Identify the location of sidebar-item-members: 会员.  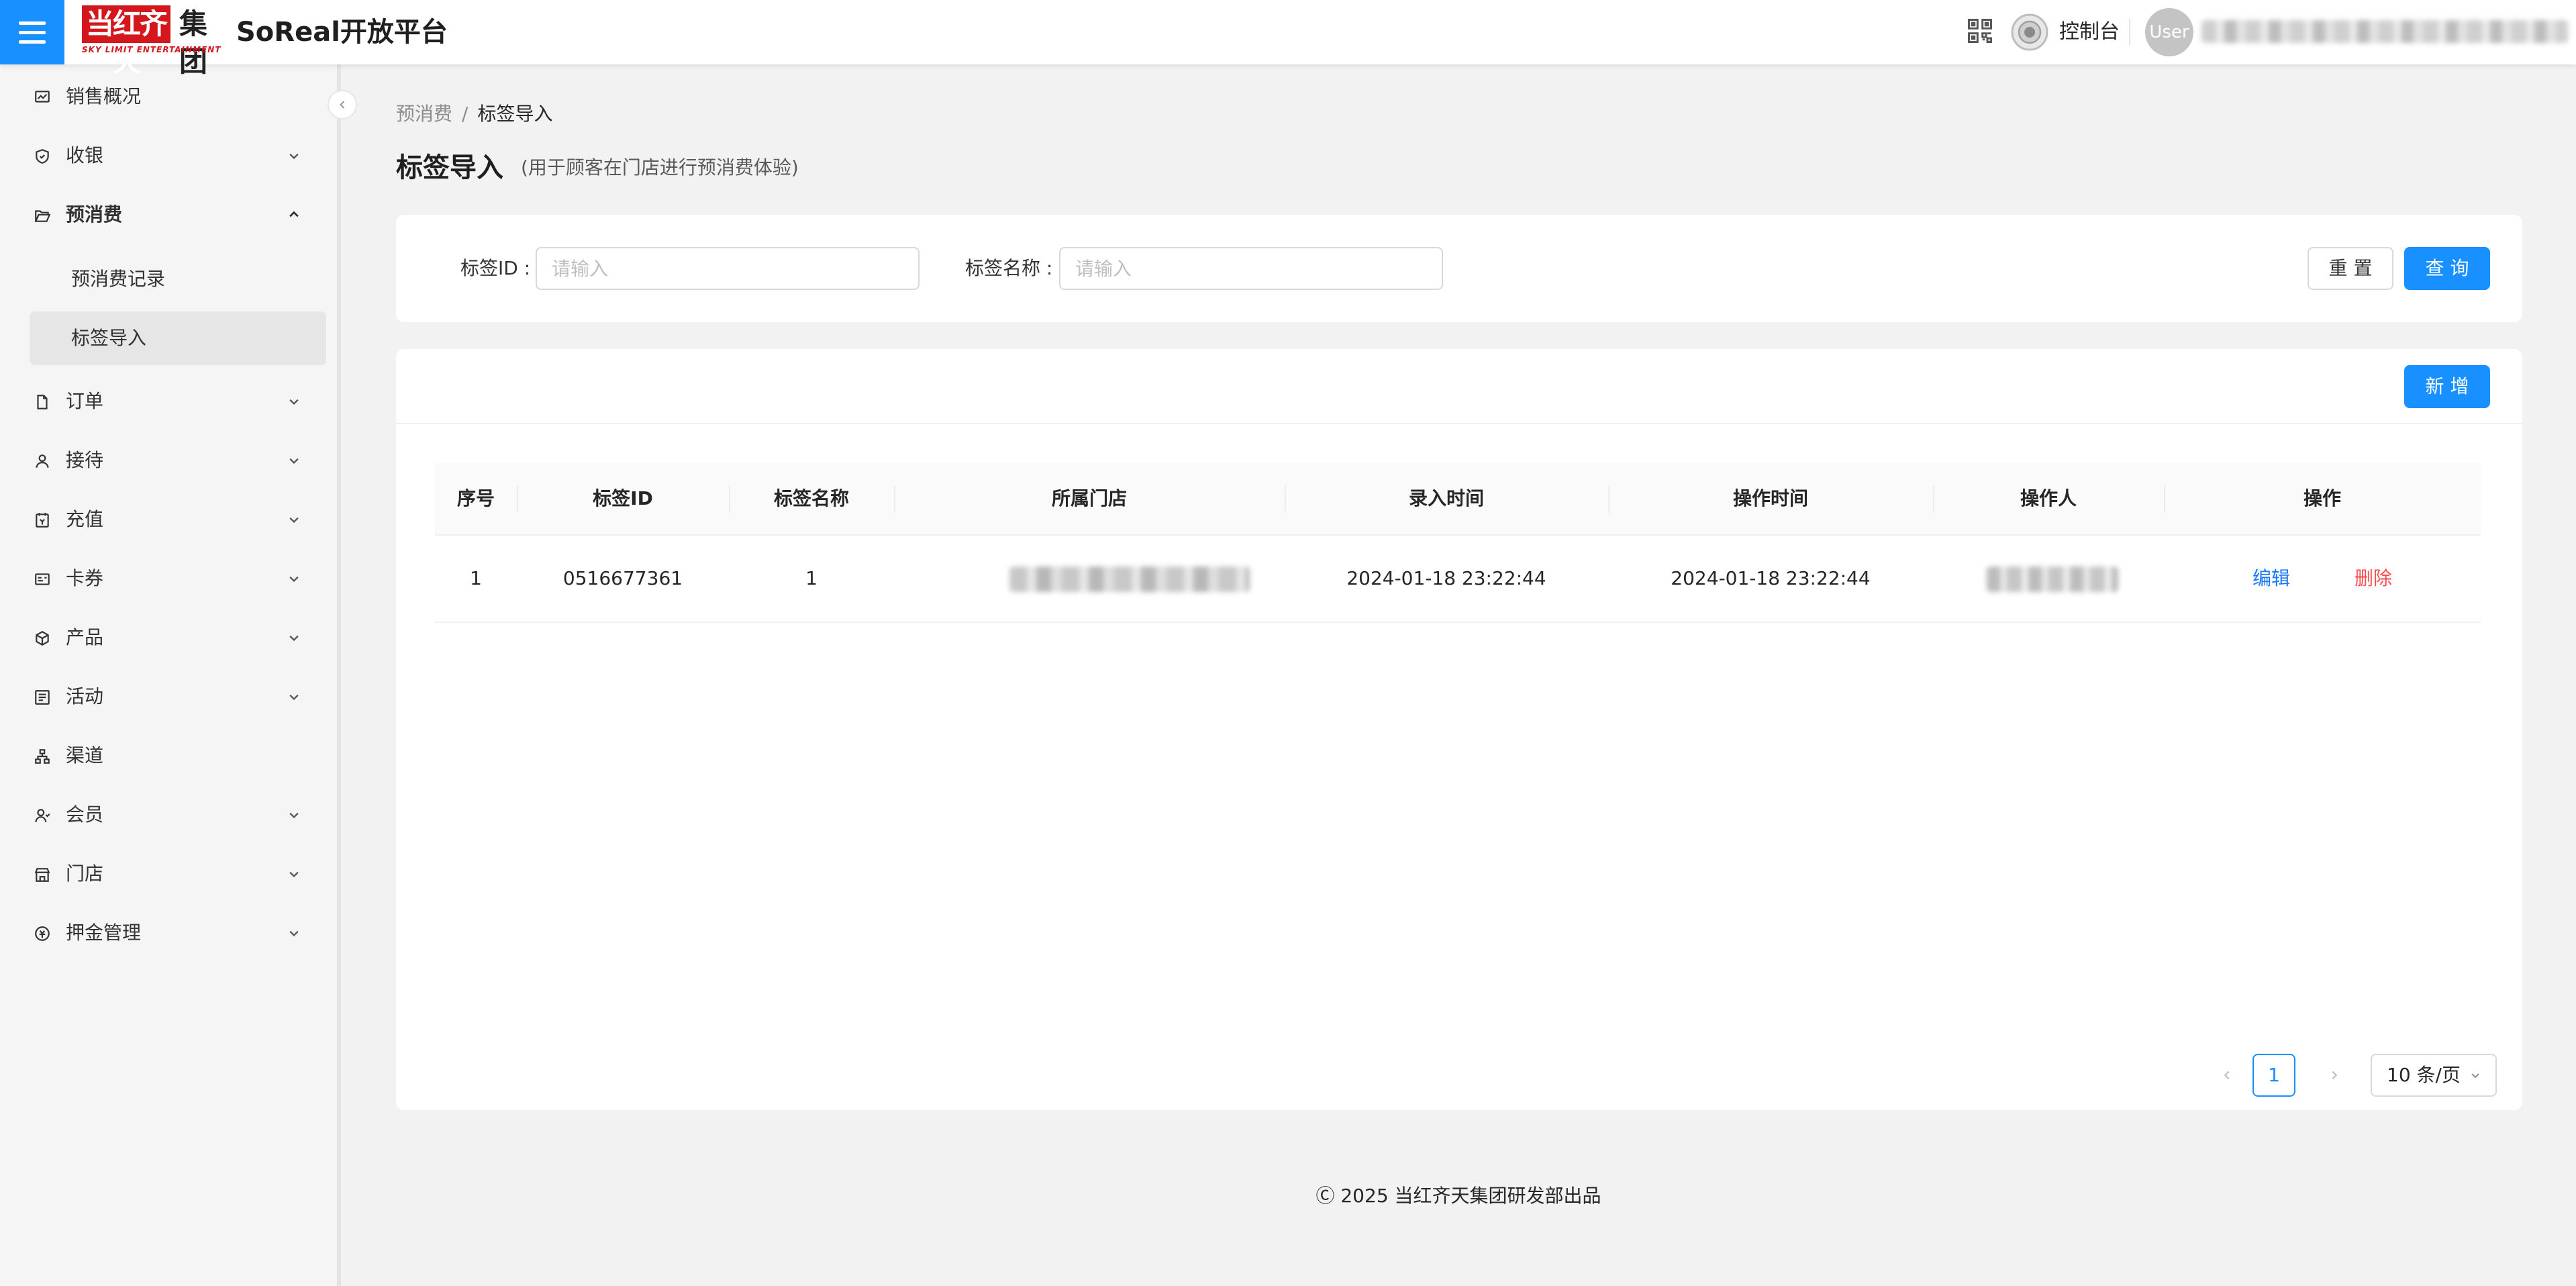
(168, 815).